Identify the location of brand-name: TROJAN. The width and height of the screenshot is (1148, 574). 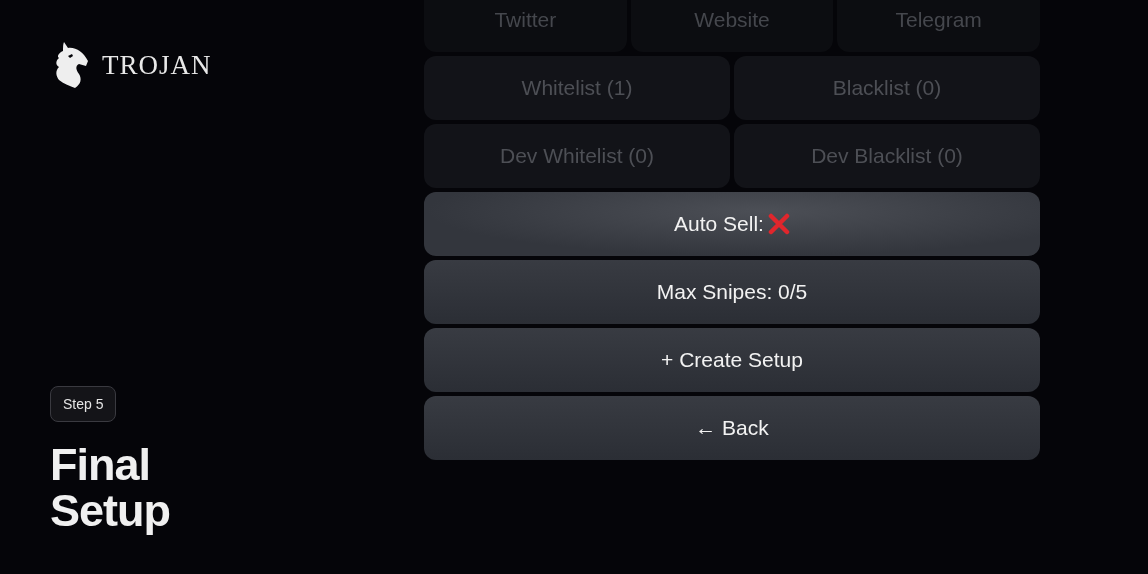
(157, 65).